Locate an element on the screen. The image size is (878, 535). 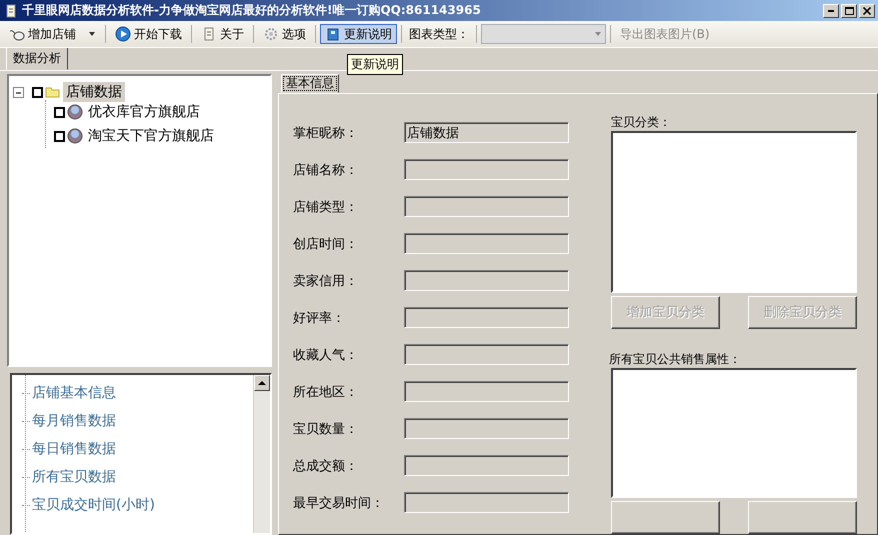
toolbar-button: 关于 is located at coordinates (222, 34).